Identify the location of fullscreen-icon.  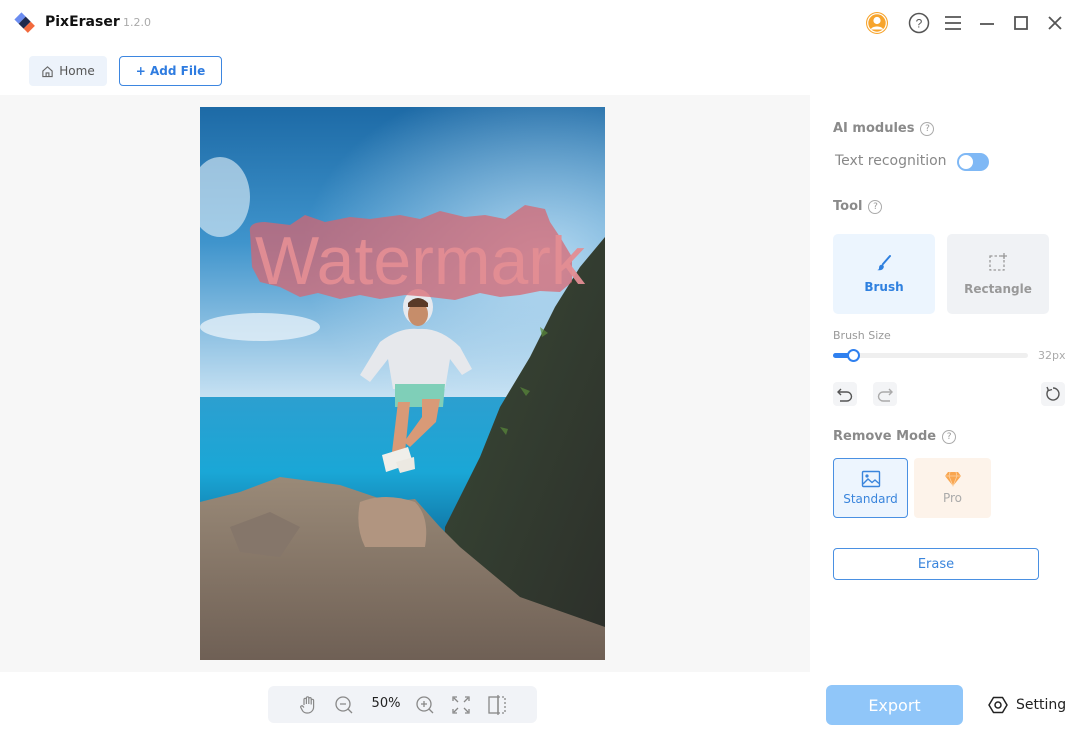
(461, 705).